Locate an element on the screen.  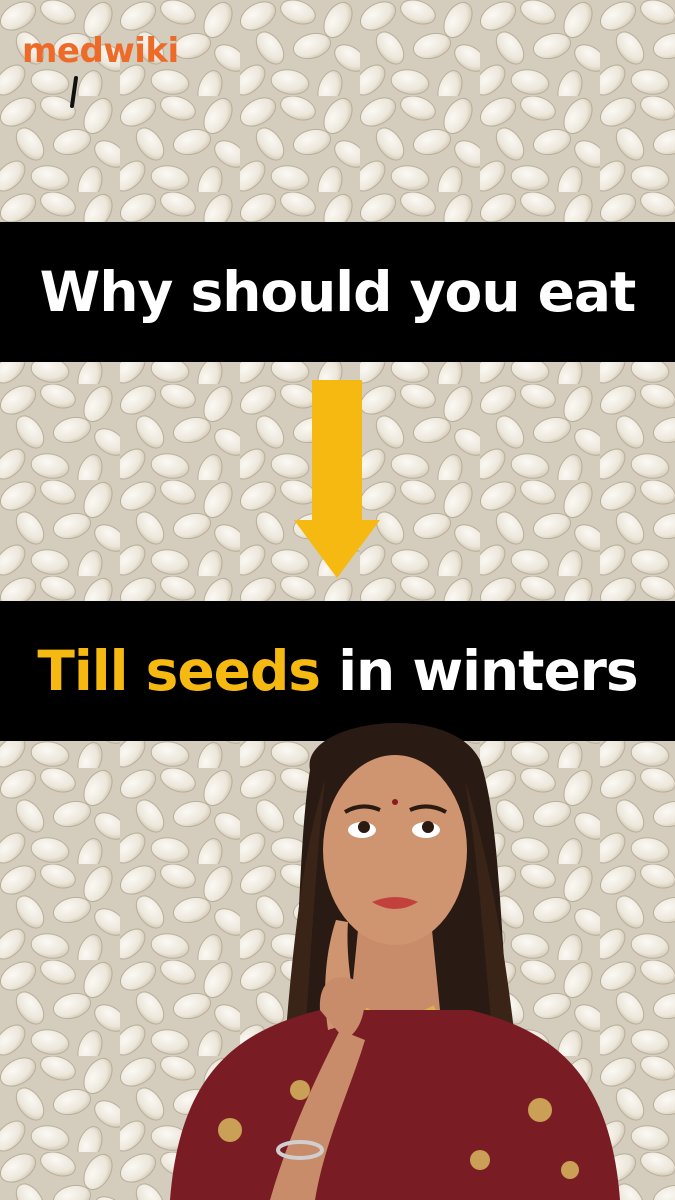
headline-bottom: Till seeds in winters is located at coordinates (337, 671).